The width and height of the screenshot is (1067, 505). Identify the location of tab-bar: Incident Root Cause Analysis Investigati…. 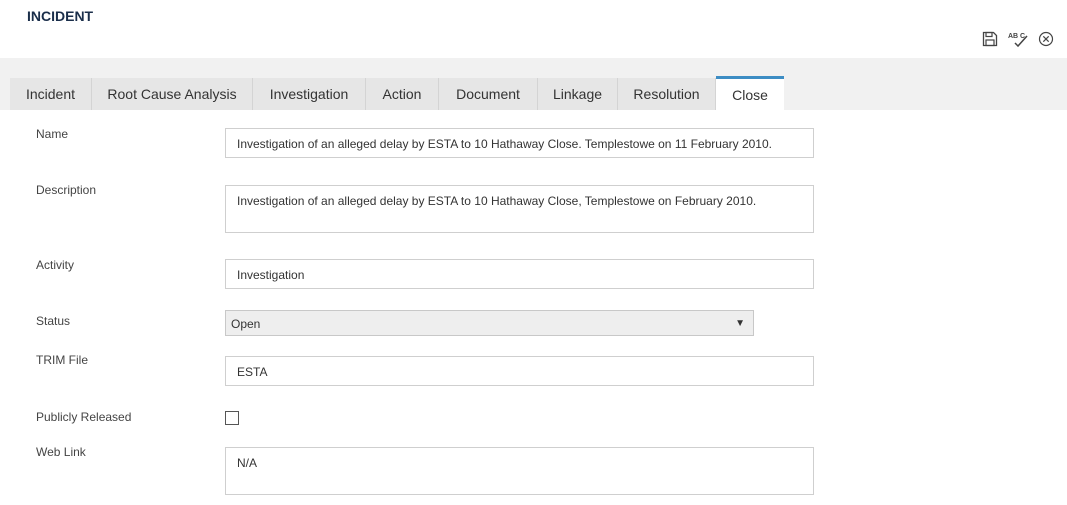
(533, 84).